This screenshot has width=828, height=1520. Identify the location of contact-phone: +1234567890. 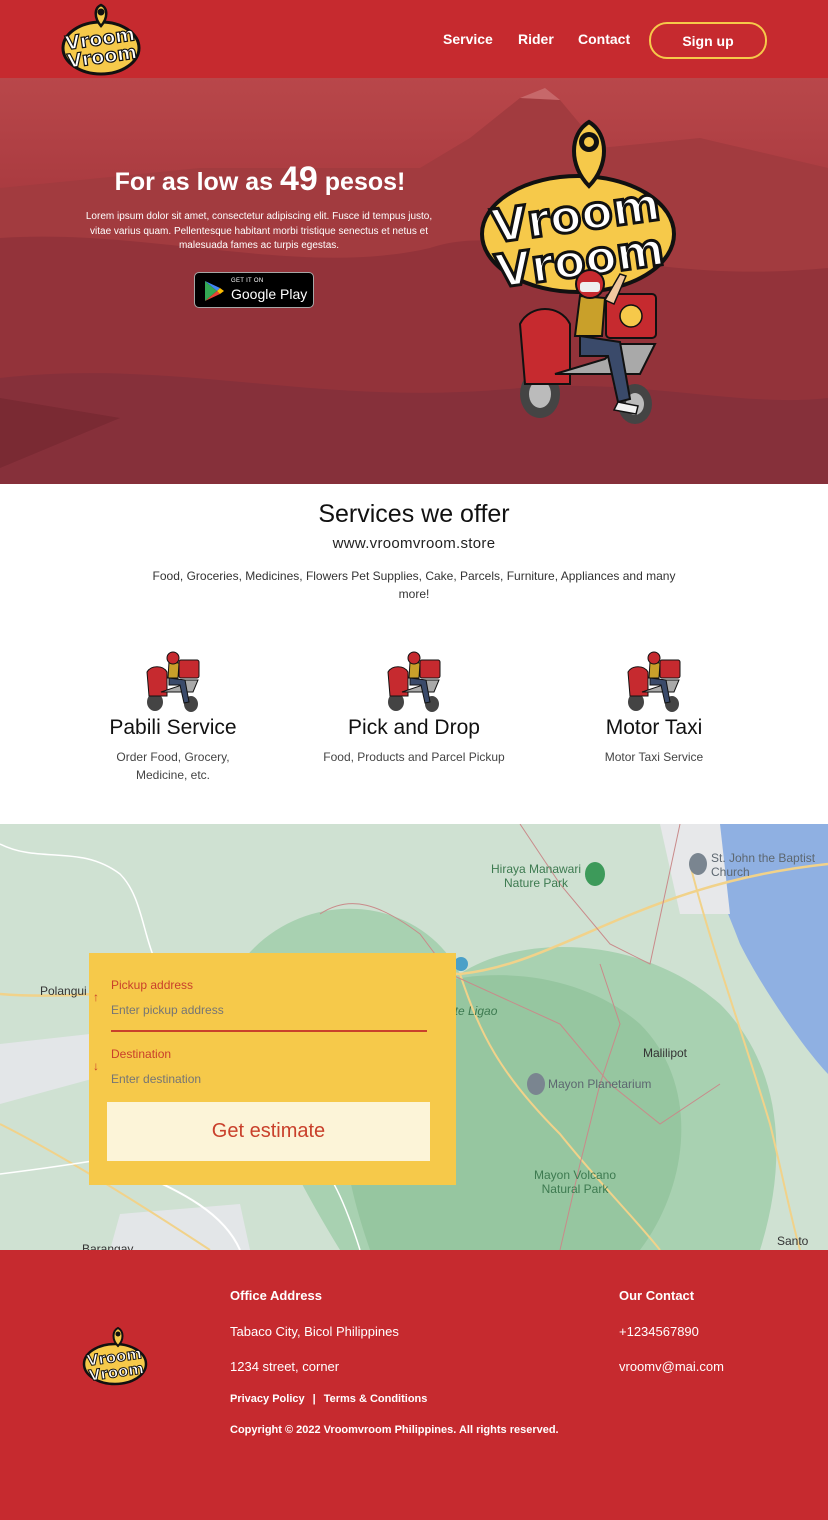
(659, 1331).